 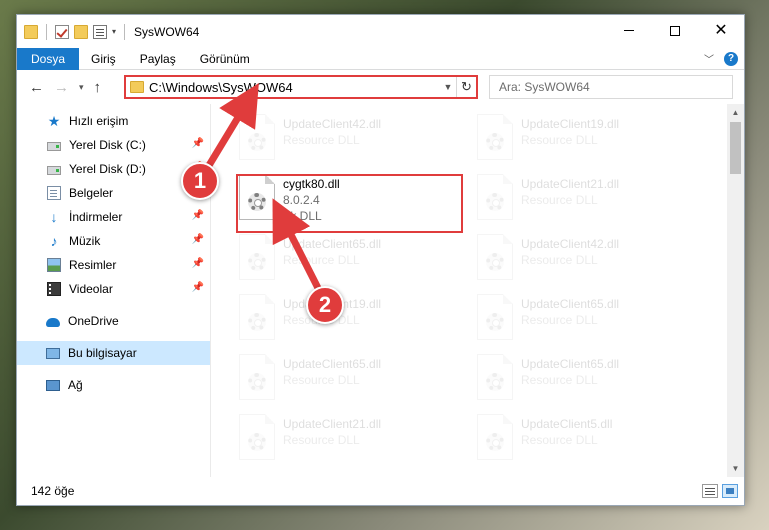 I want to click on new-folder-icon, so click(x=81, y=31).